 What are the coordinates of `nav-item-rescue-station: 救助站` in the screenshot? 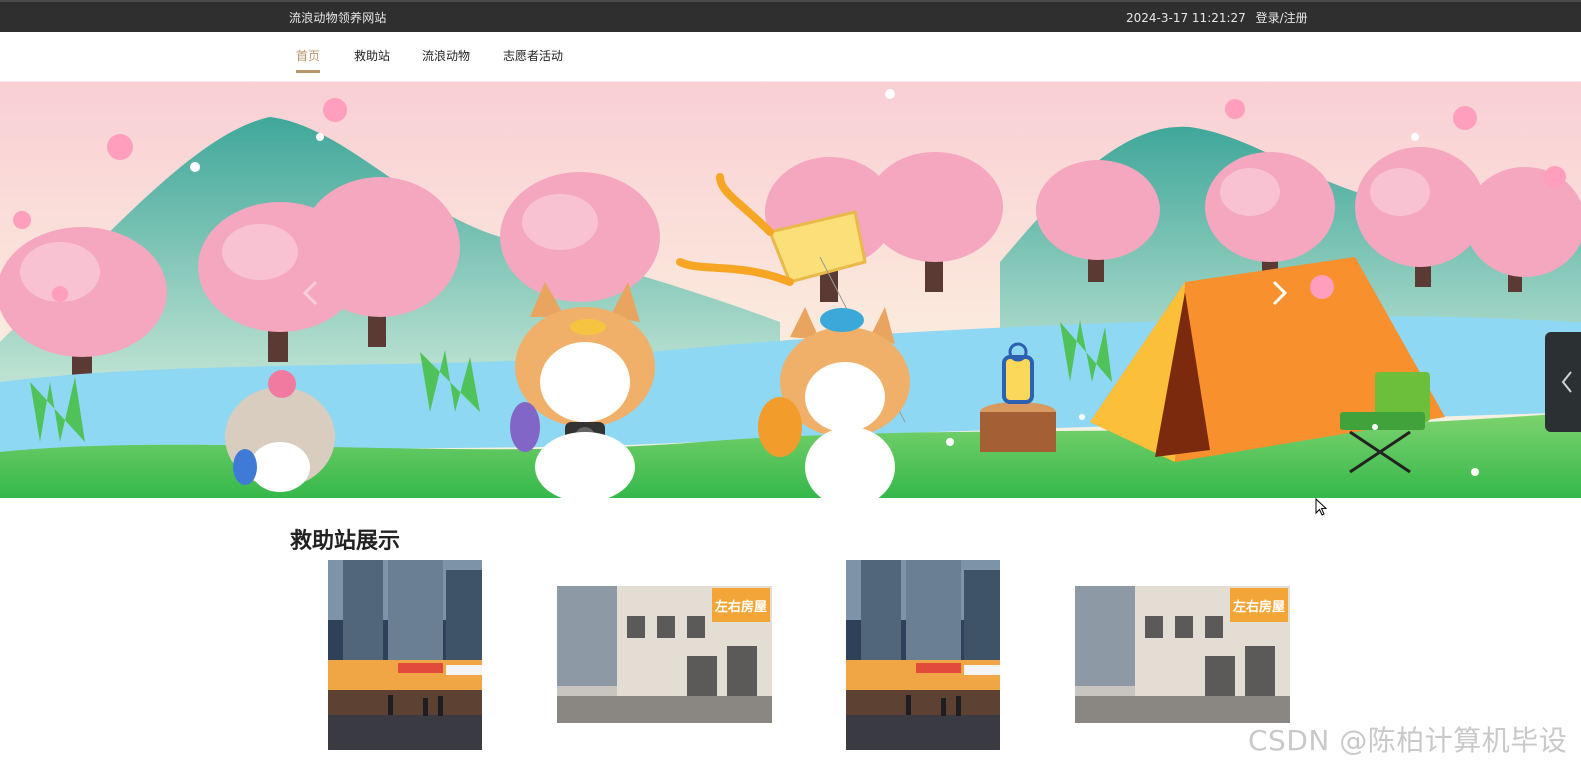 It's located at (372, 59).